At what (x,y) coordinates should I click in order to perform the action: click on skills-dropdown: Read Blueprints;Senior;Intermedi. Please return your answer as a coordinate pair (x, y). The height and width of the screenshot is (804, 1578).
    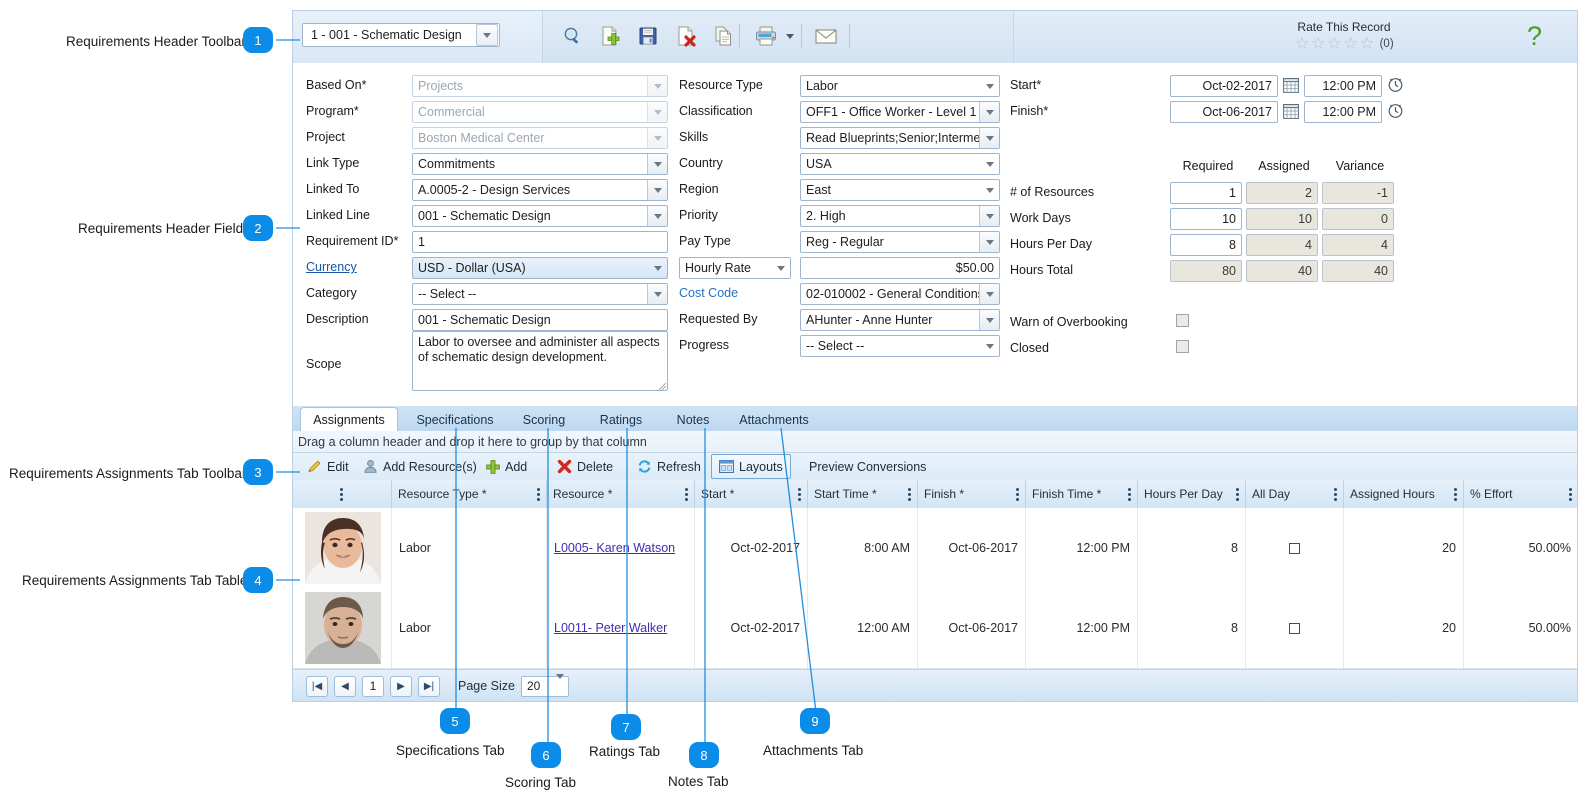
    Looking at the image, I should click on (900, 138).